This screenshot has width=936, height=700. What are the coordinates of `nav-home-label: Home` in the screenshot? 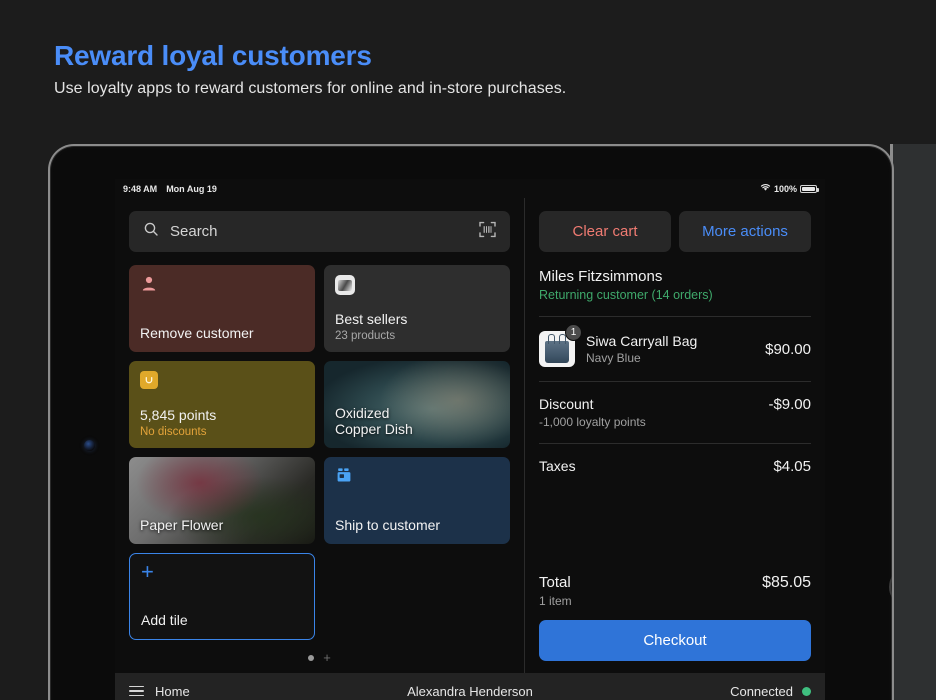 It's located at (172, 691).